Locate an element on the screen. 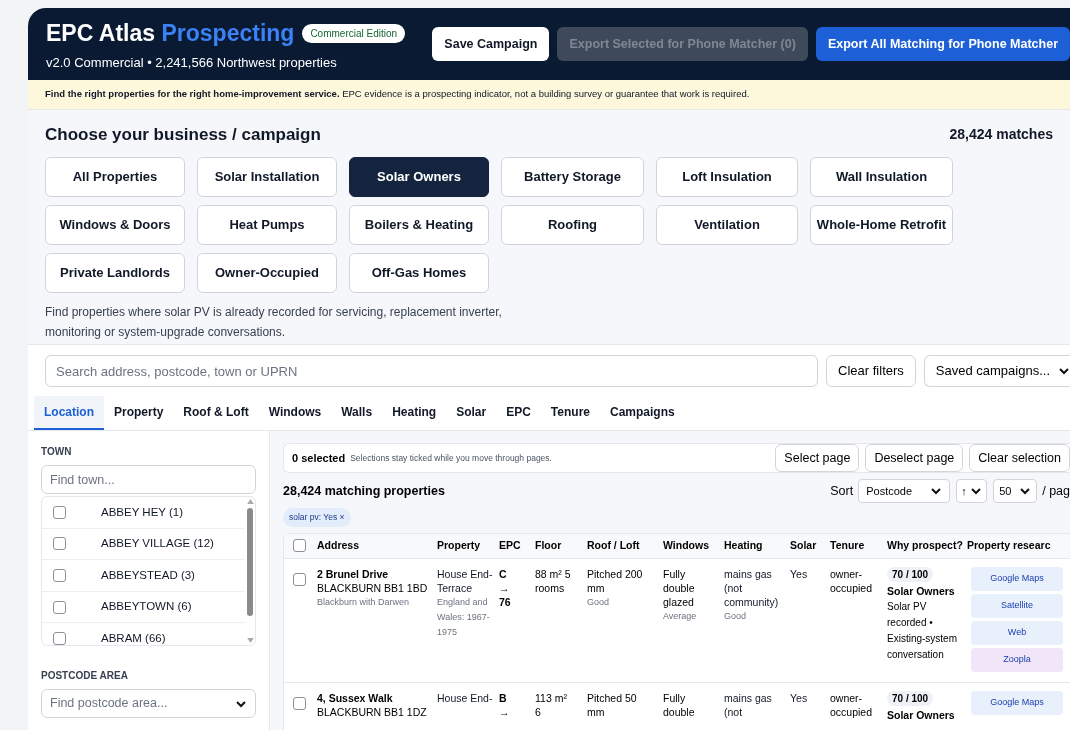 Image resolution: width=1070 pixels, height=730 pixels. notice-text: Find the right properties for the right home-improvement service. EPC evidence is a prospecting indicator, not a building survey or guarantee that work is required. is located at coordinates (397, 94).